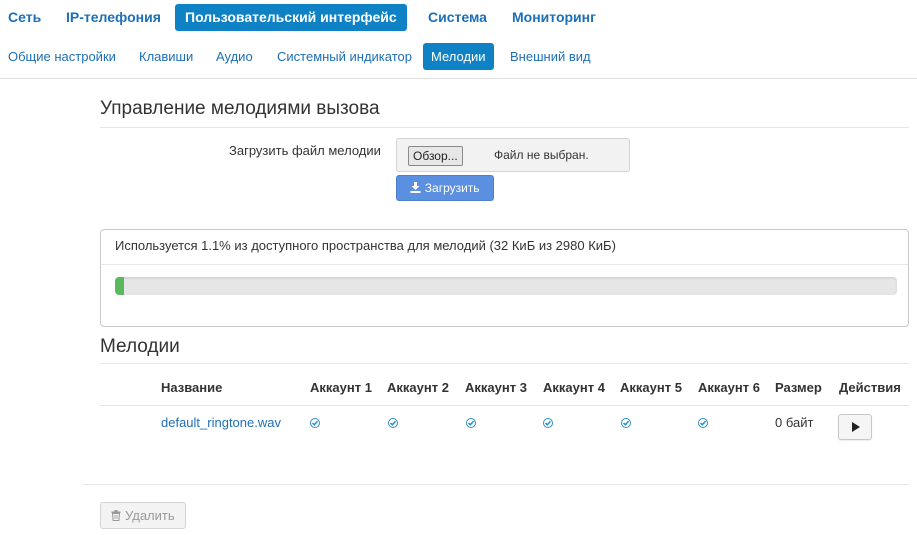  Describe the element at coordinates (550, 56) in the screenshot. I see `tab-appearance: Внешний вид` at that location.